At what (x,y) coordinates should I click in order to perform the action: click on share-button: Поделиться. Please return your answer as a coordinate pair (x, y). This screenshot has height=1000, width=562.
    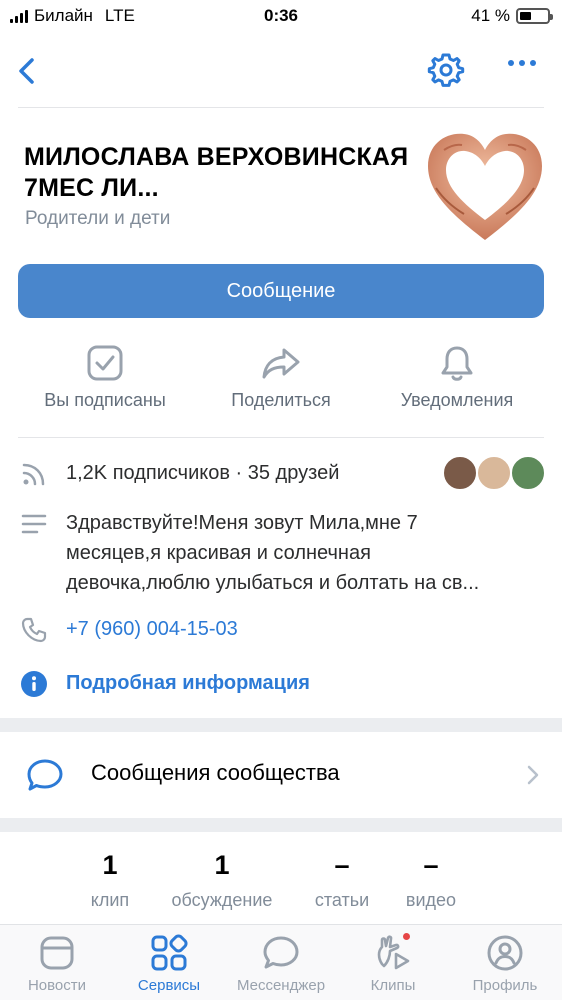
    Looking at the image, I should click on (281, 377).